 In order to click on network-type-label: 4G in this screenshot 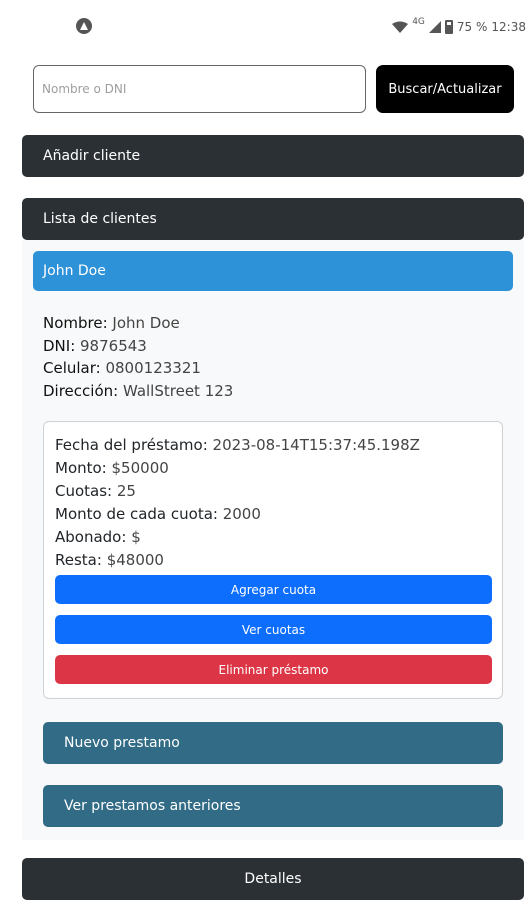, I will do `click(418, 22)`.